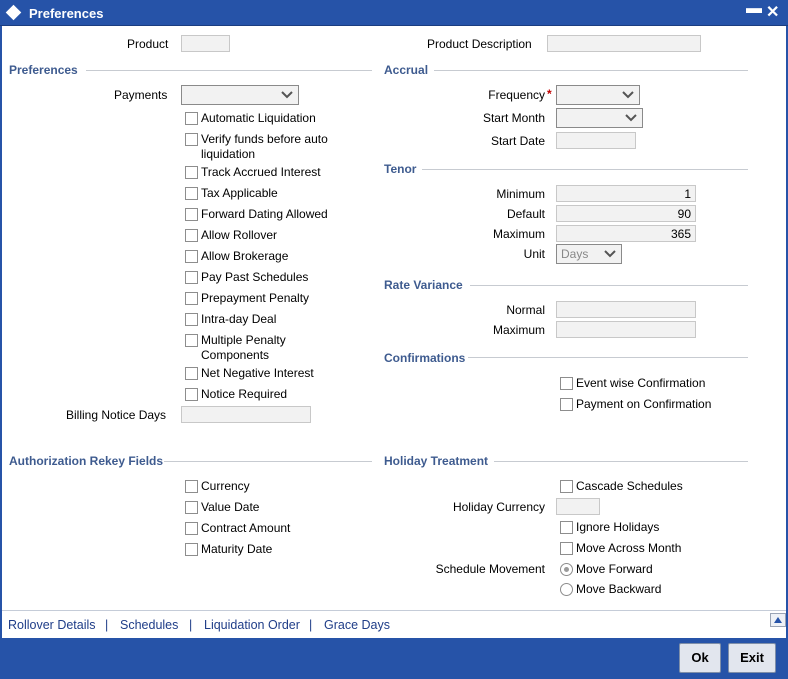  Describe the element at coordinates (513, 118) in the screenshot. I see `start-month-label: Start Month` at that location.